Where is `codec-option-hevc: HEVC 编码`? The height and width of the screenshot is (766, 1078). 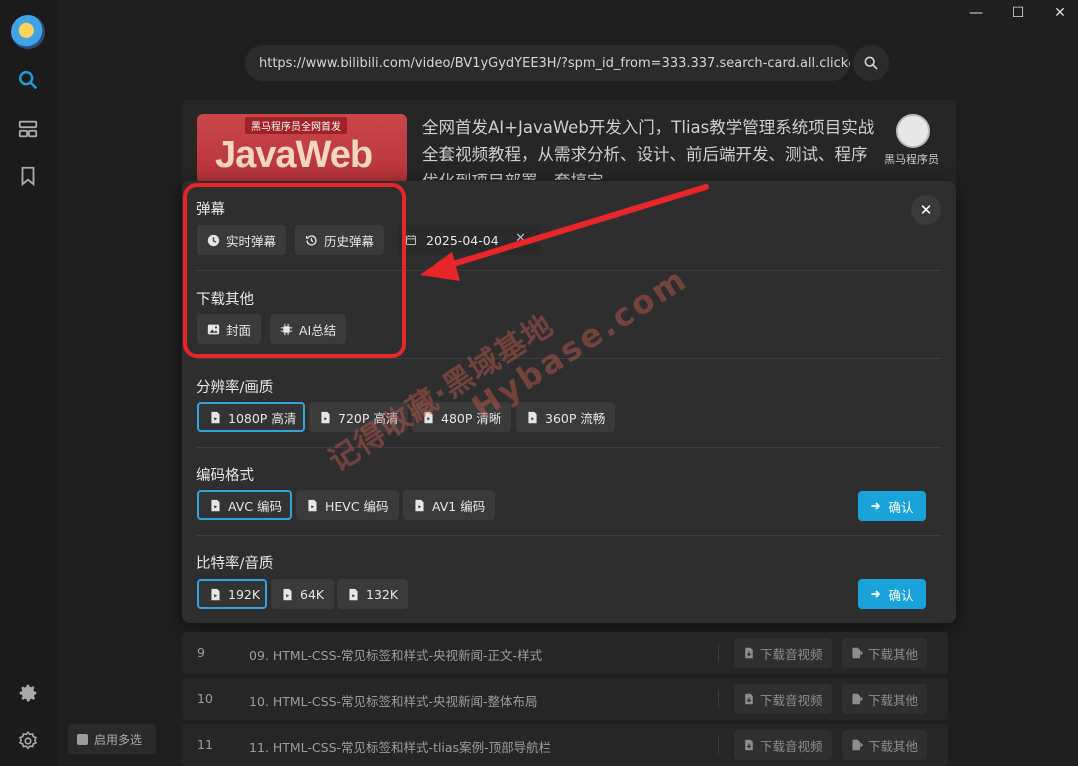 codec-option-hevc: HEVC 编码 is located at coordinates (347, 505).